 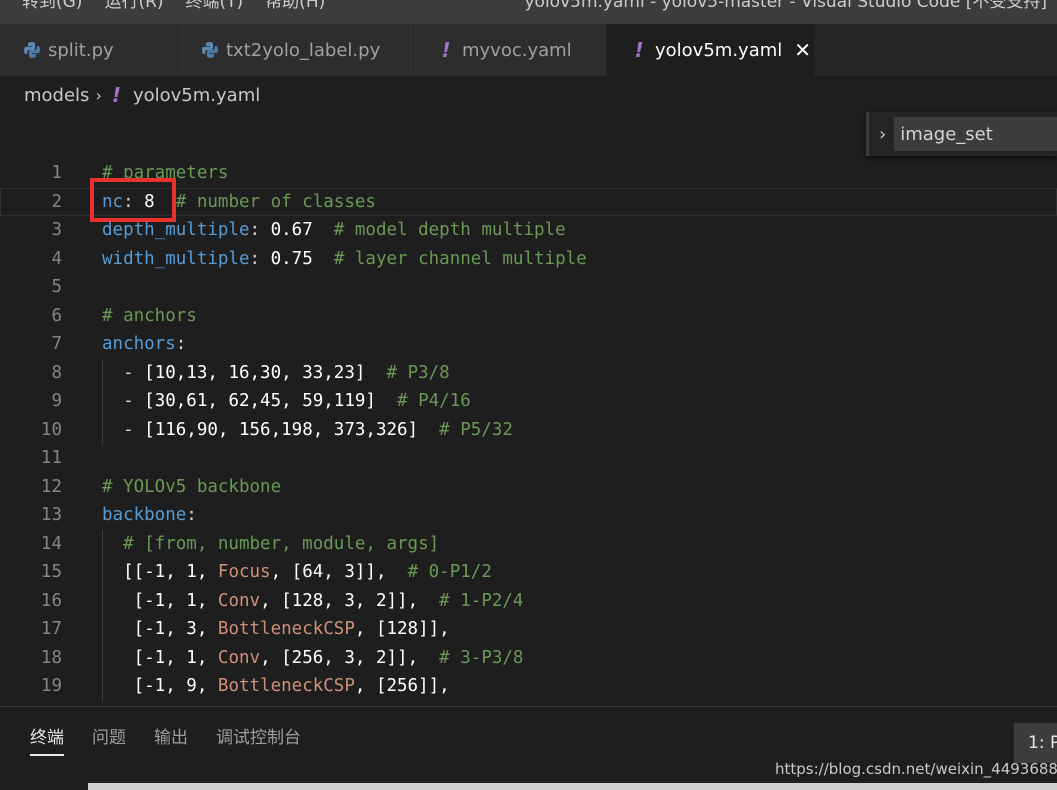 I want to click on code-line: 9 - [30,61, 62,45, 59,119] # P4/16, so click(x=528, y=401).